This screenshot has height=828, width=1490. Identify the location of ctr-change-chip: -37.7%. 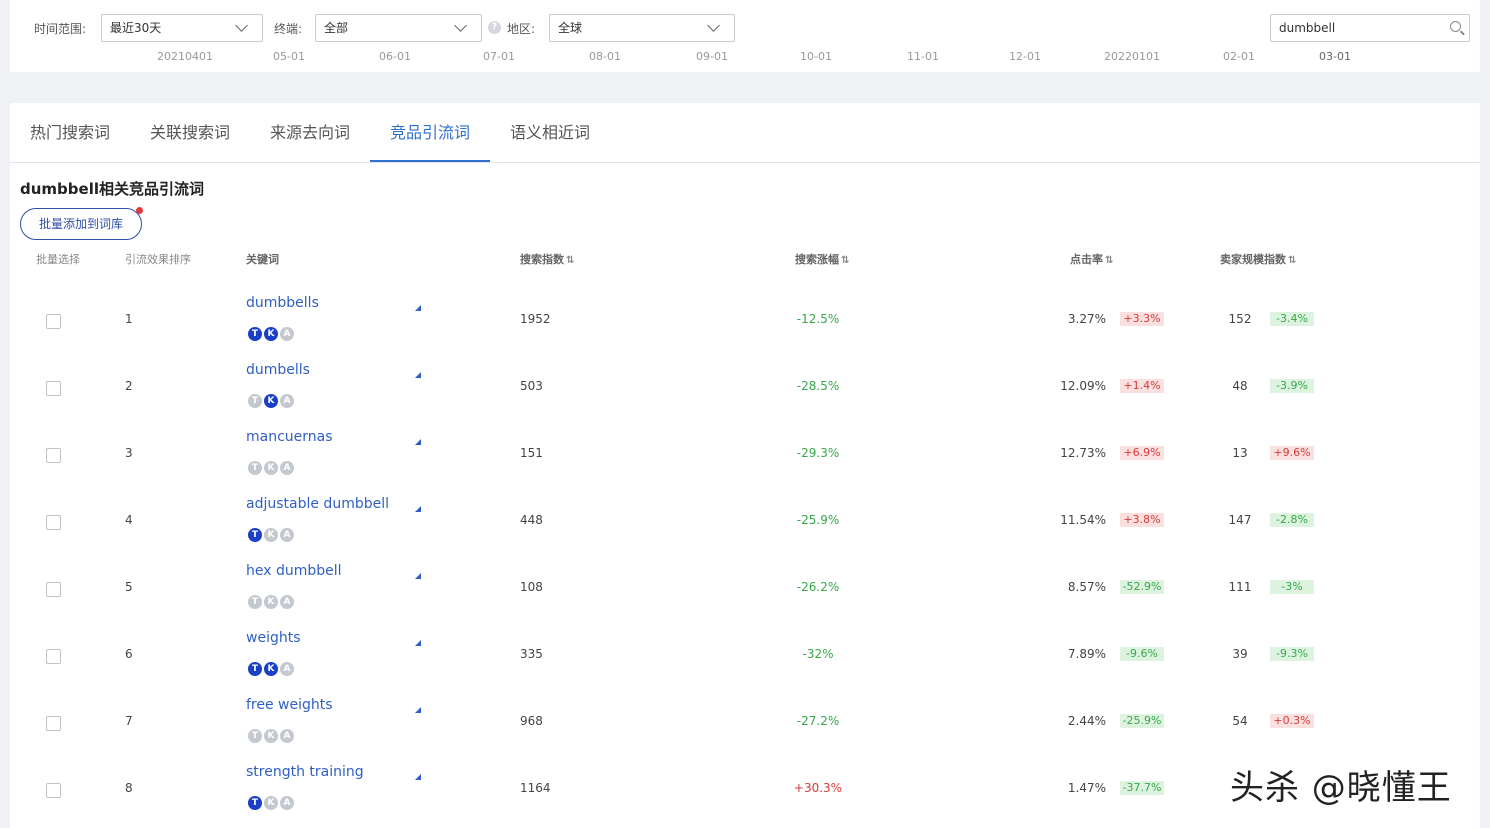
(1142, 788).